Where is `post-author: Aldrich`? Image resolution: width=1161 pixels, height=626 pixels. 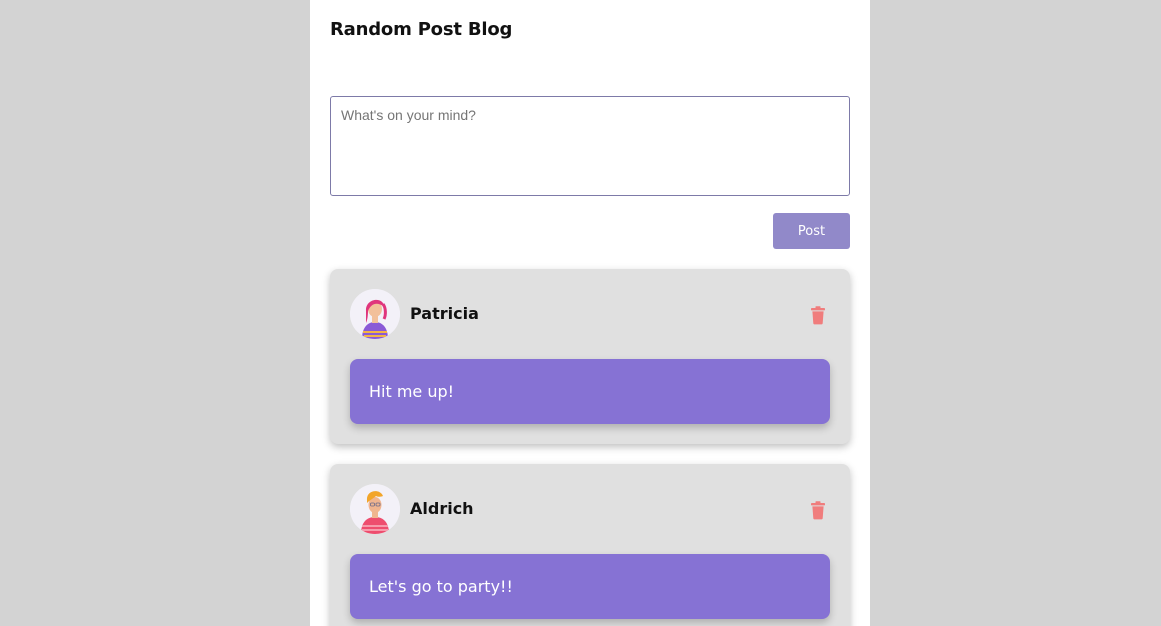
post-author: Aldrich is located at coordinates (442, 508).